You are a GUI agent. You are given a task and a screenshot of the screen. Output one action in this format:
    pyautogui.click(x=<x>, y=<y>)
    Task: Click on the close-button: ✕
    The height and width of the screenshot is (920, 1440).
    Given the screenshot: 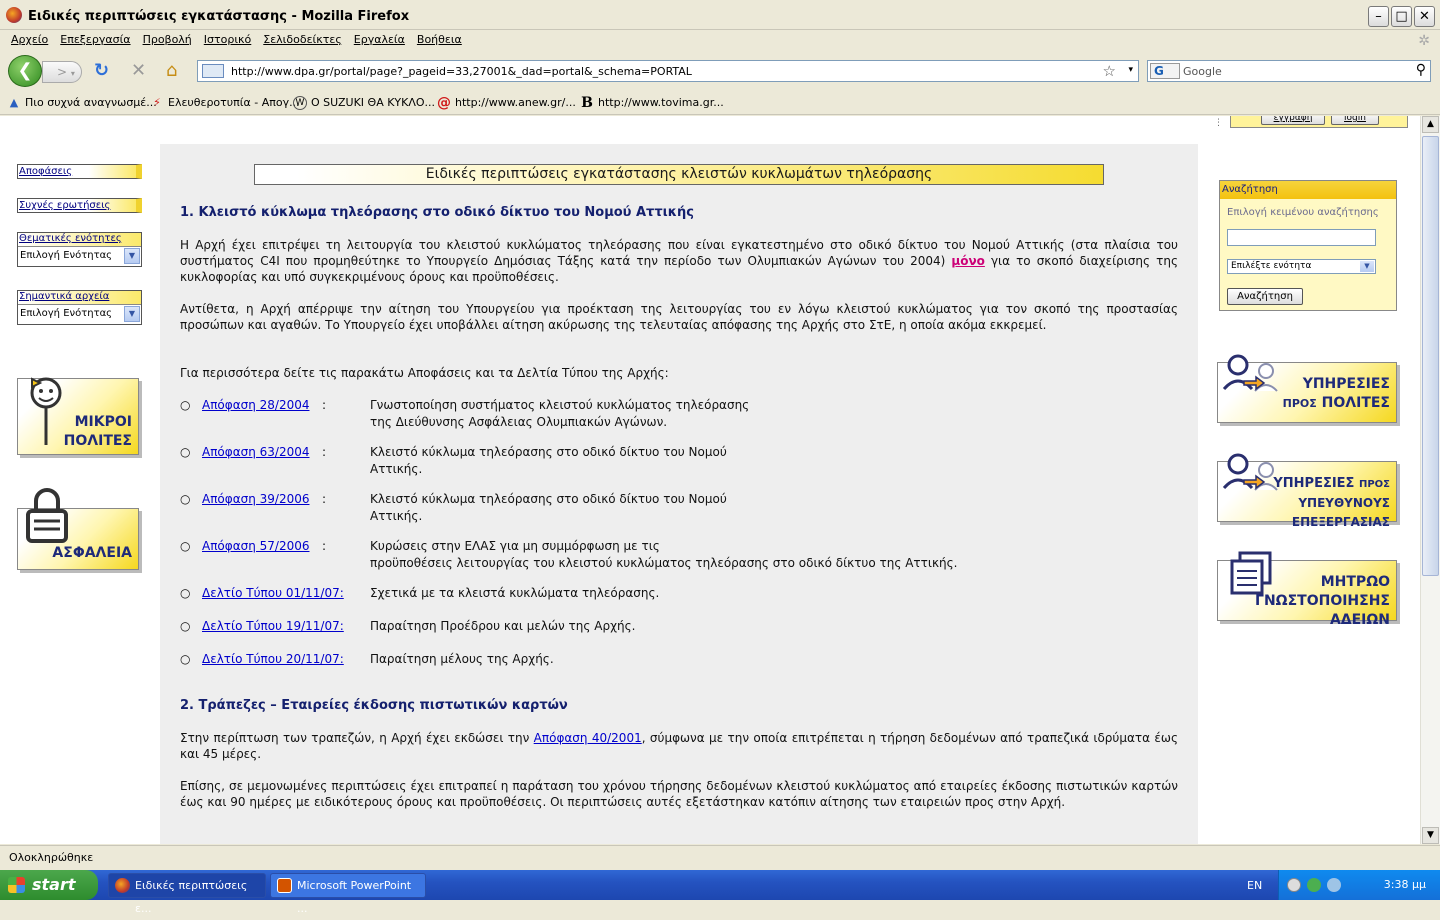 What is the action you would take?
    pyautogui.click(x=1424, y=16)
    